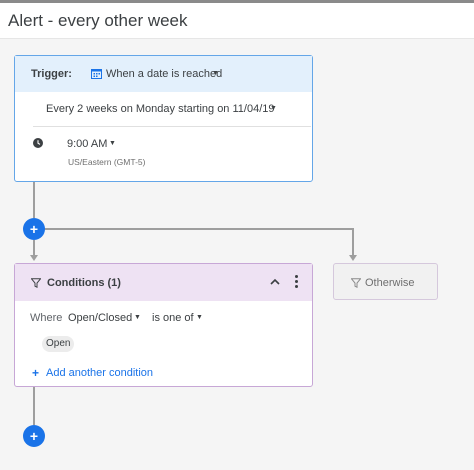 The image size is (474, 470). What do you see at coordinates (98, 20) in the screenshot?
I see `page-title: Alert - every other week` at bounding box center [98, 20].